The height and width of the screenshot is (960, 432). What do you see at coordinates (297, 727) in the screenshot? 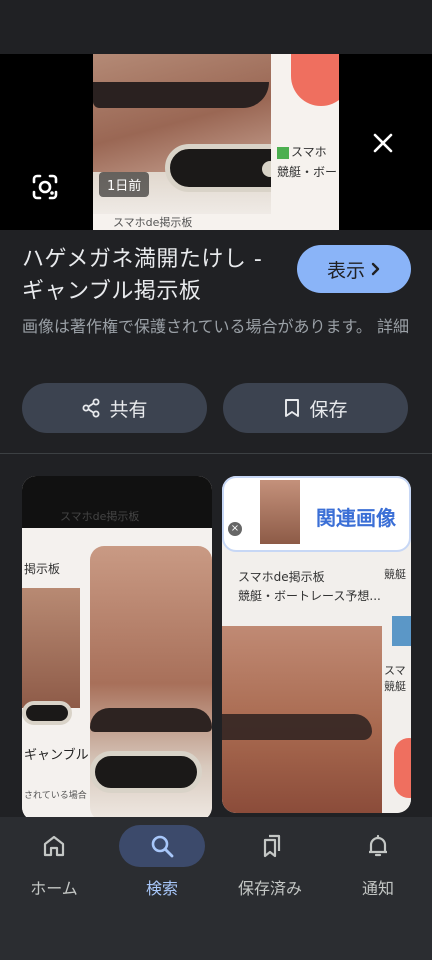
I see `tile2-eyebrow` at bounding box center [297, 727].